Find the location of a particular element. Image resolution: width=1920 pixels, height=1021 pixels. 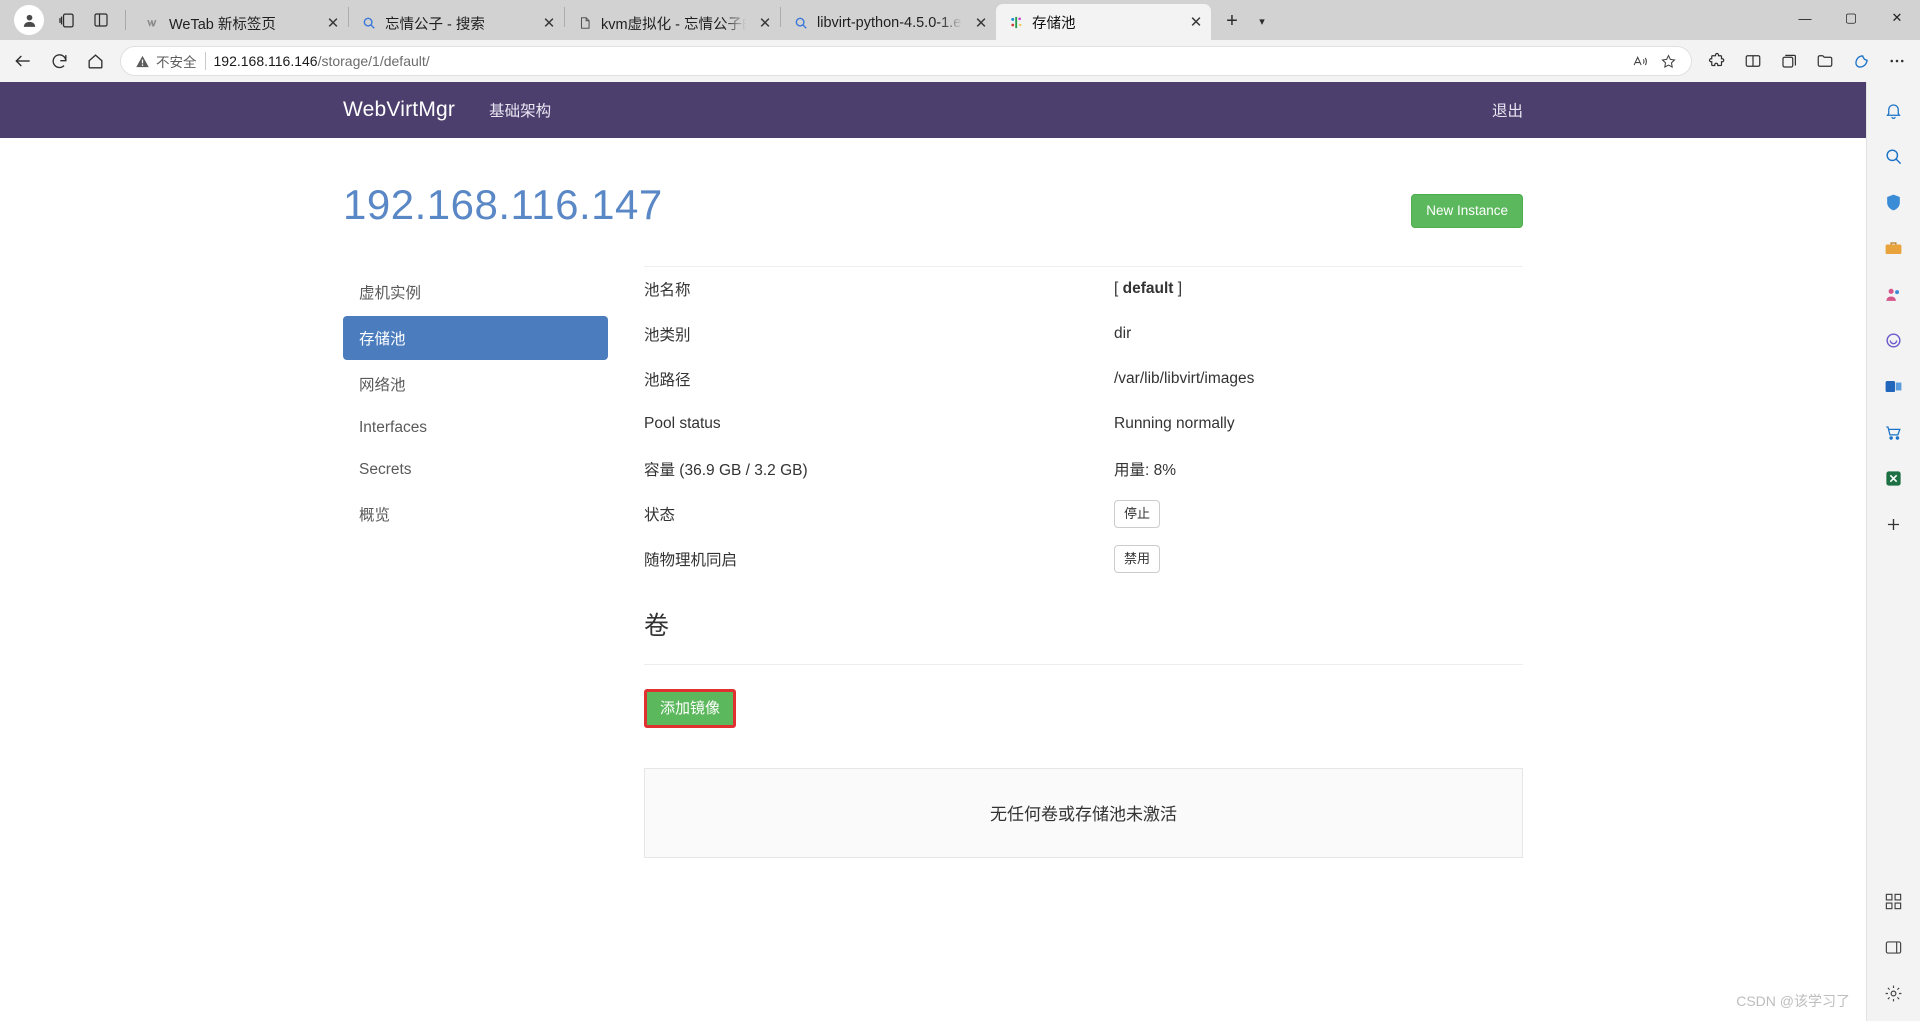

detail-label: 随物理机同启 is located at coordinates (691, 560).